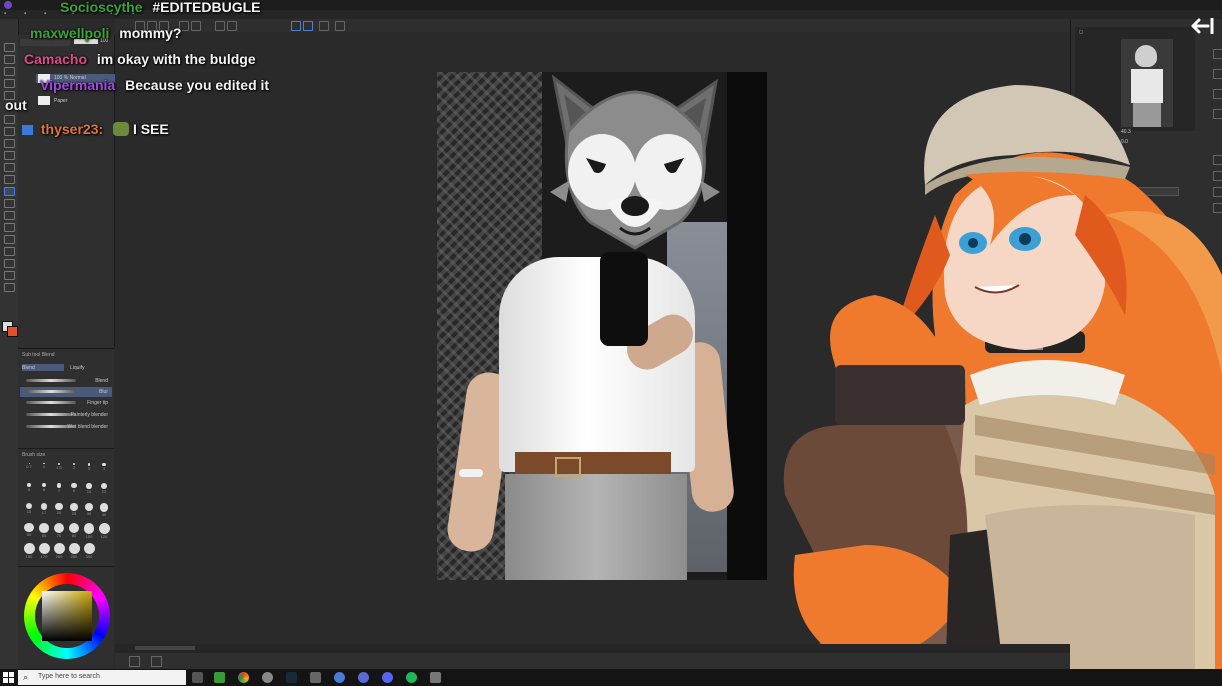 This screenshot has height=686, width=1222. I want to click on correct-line-tool-icon, so click(9, 287).